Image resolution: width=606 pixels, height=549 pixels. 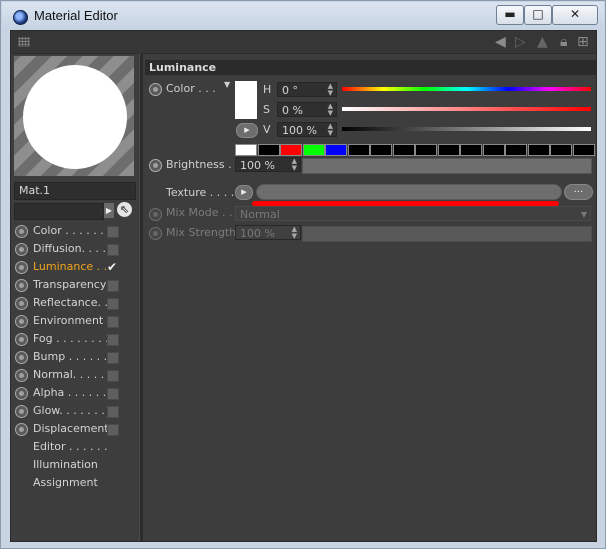 I want to click on material-preview, so click(x=74, y=116).